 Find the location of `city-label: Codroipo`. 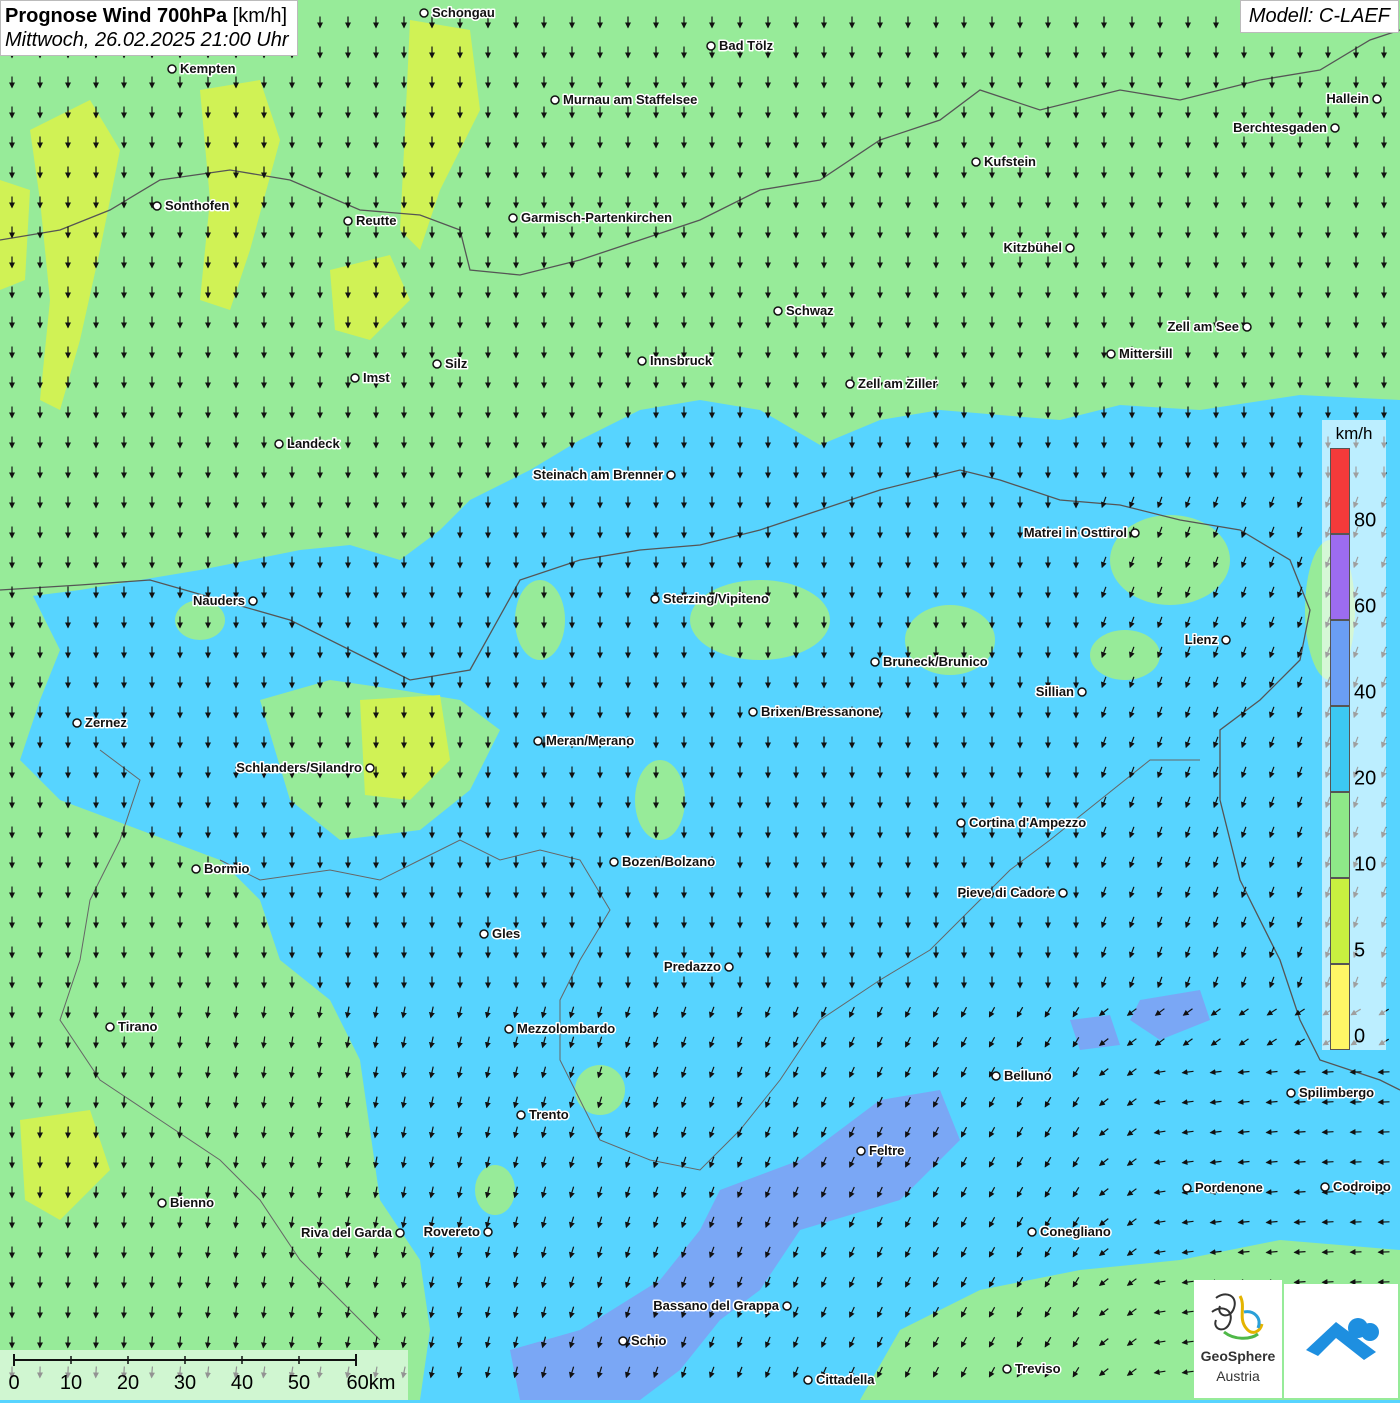

city-label: Codroipo is located at coordinates (1362, 1186).